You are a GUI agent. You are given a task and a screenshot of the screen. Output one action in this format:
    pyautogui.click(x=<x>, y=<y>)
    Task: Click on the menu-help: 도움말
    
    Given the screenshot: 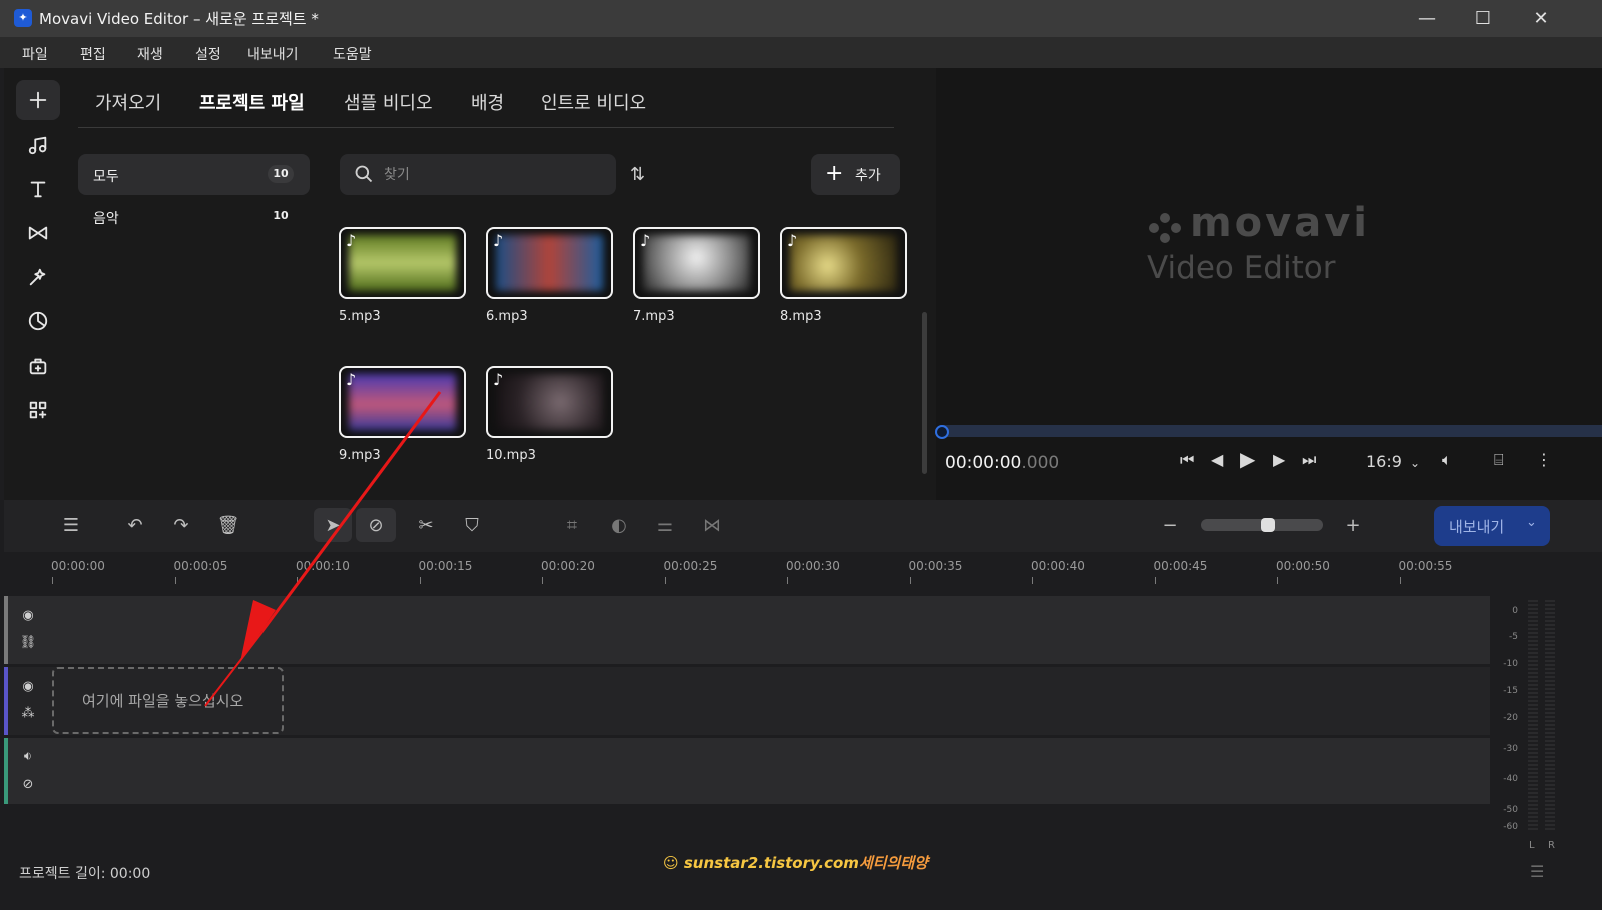 What is the action you would take?
    pyautogui.click(x=352, y=54)
    